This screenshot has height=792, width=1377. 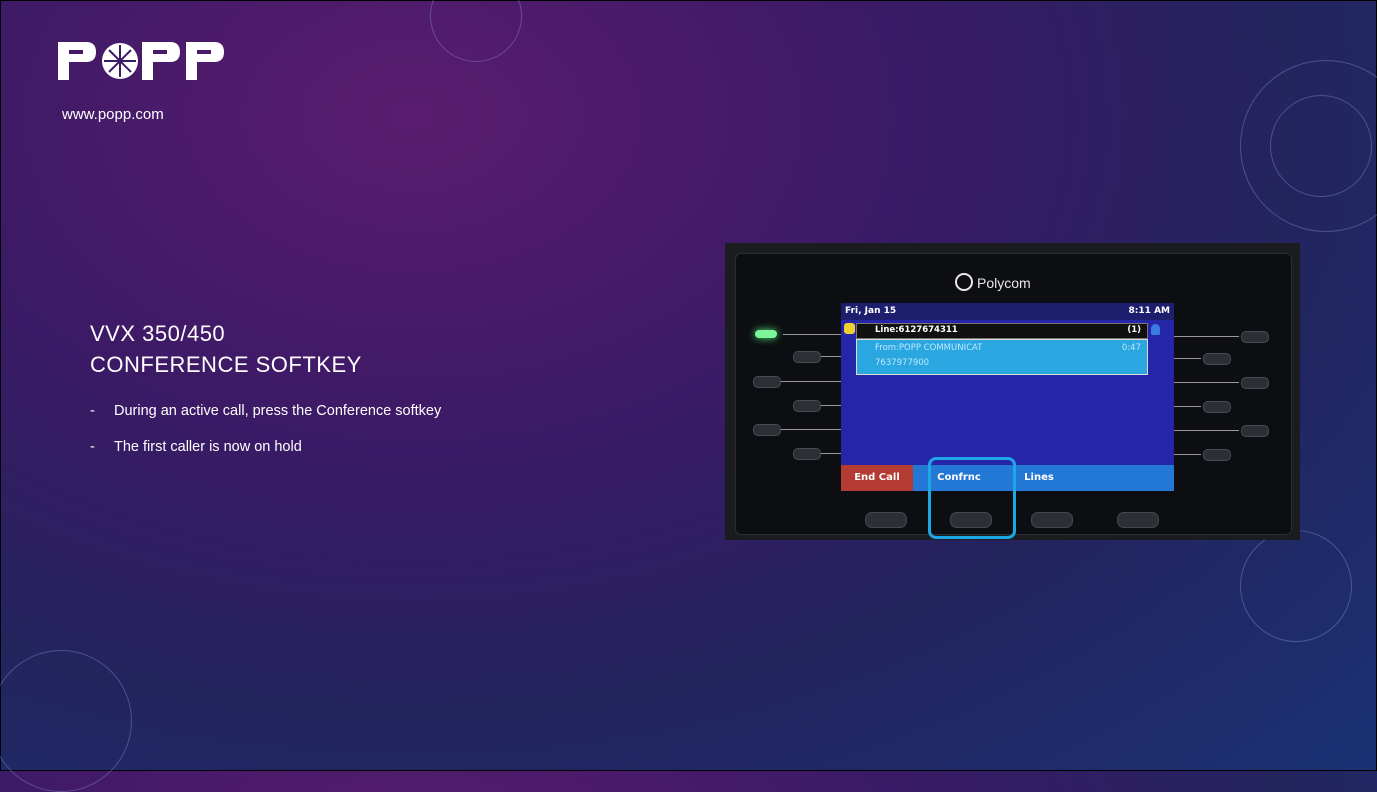 I want to click on bullet-text: The first caller is now on hold, so click(x=208, y=447).